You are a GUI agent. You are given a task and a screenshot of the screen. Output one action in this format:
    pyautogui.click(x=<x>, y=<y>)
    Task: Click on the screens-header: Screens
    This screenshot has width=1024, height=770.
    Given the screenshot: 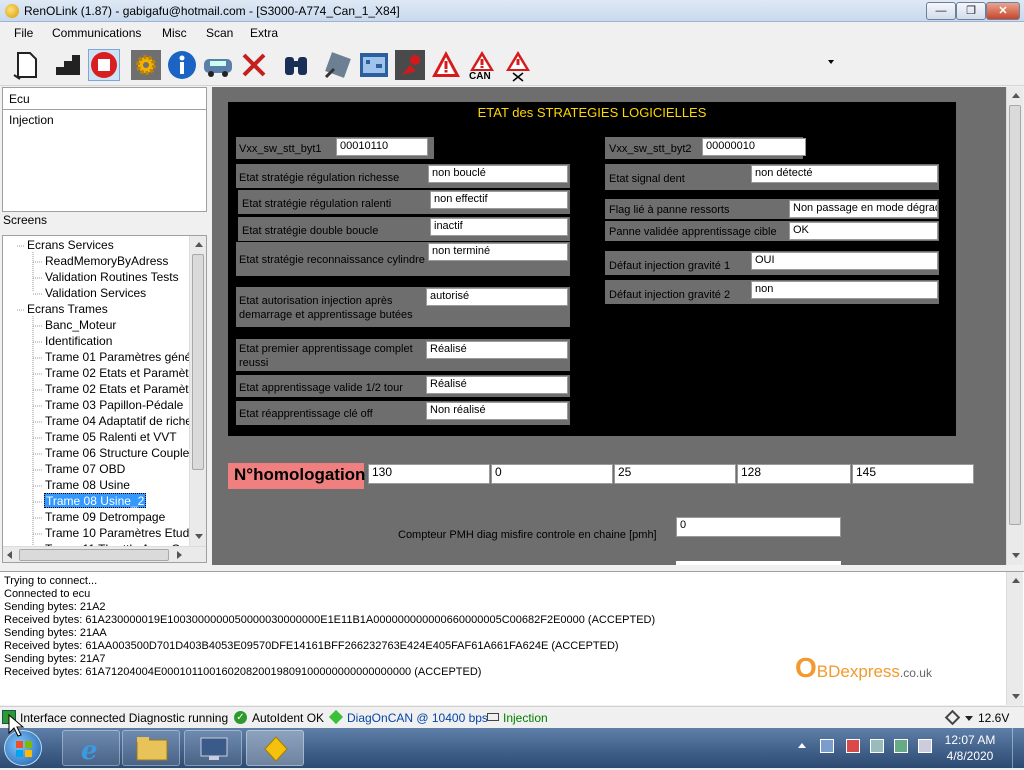 What is the action you would take?
    pyautogui.click(x=25, y=220)
    